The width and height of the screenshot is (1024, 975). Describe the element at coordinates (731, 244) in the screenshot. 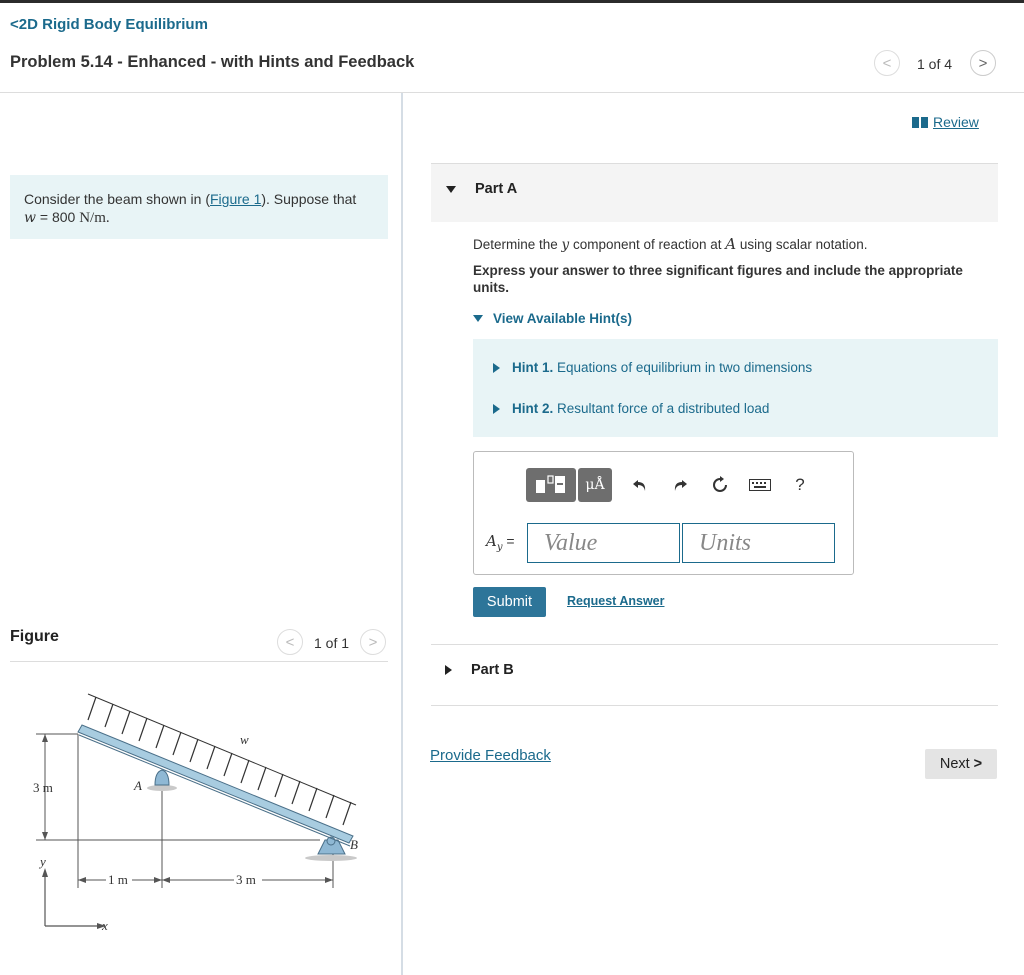

I see `q-A-symbol: A` at that location.